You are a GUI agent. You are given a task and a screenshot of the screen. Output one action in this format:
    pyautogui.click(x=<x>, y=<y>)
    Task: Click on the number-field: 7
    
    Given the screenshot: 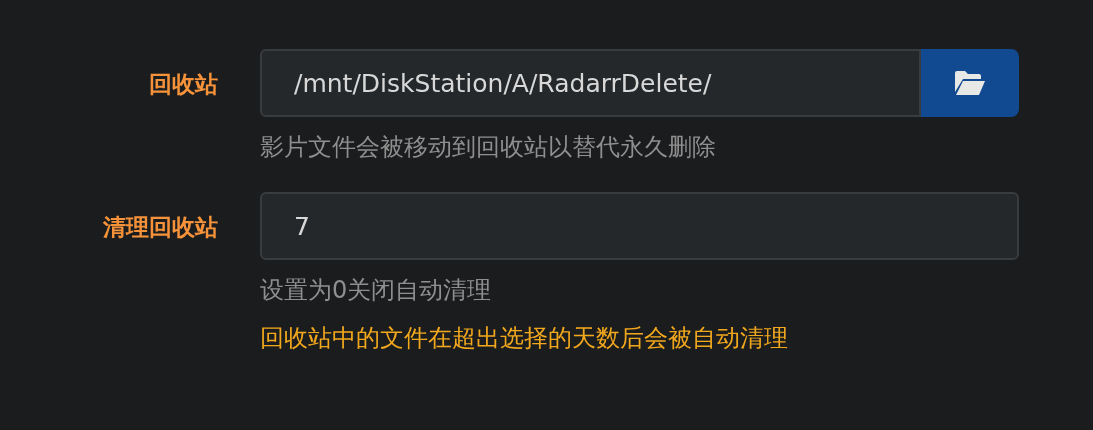 What is the action you would take?
    pyautogui.click(x=639, y=226)
    